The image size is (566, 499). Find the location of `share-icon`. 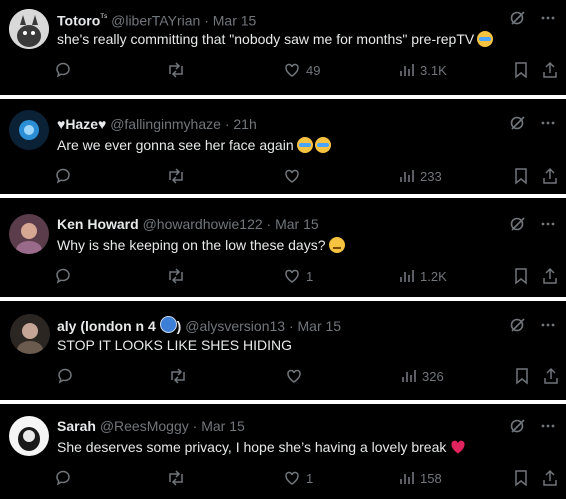

share-icon is located at coordinates (550, 69).